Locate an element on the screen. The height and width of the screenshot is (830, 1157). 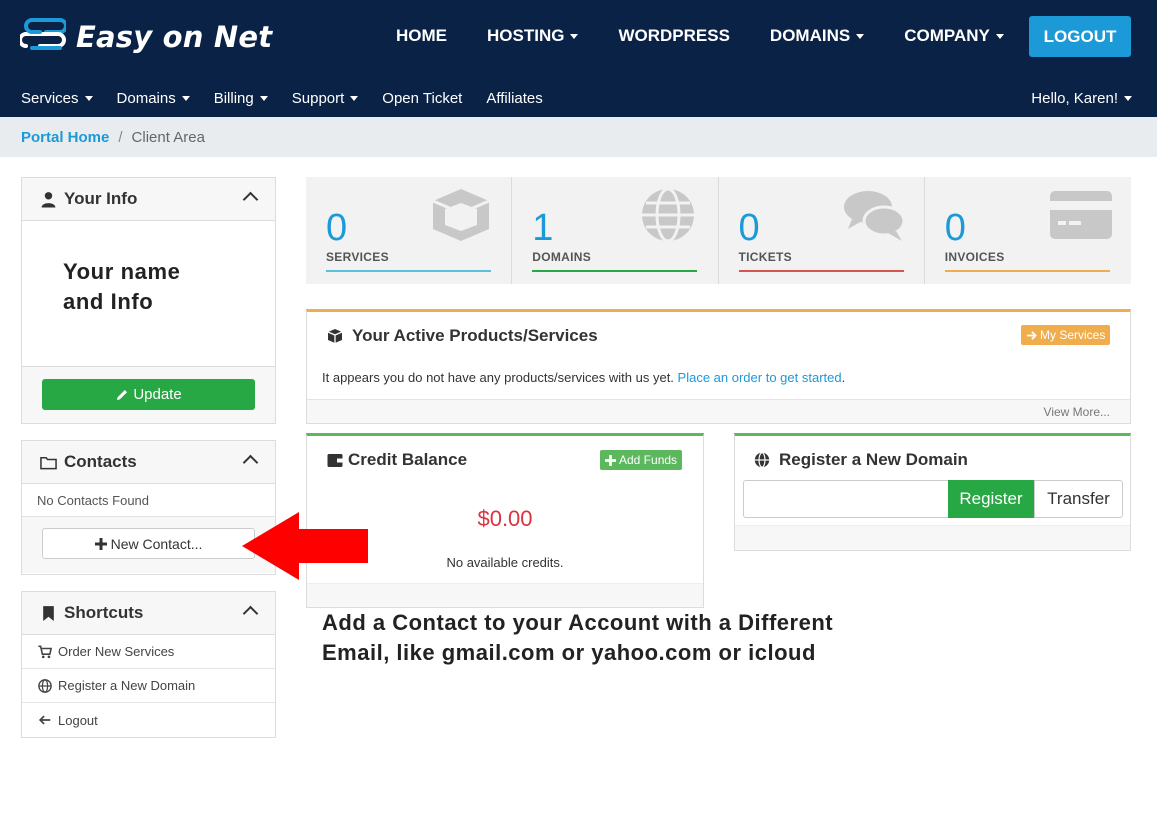
main-nav: HOME HOSTING WORDPRESS DOMAINS COMPANY is located at coordinates (720, 36).